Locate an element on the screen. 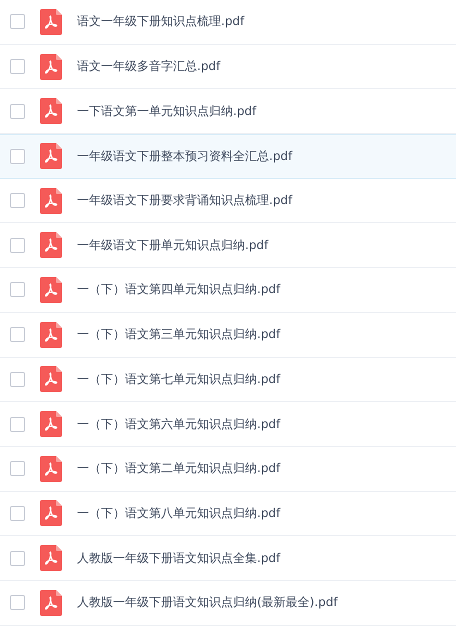  file-name: 一年级语文下册单元知识点归纳.pdf is located at coordinates (172, 245).